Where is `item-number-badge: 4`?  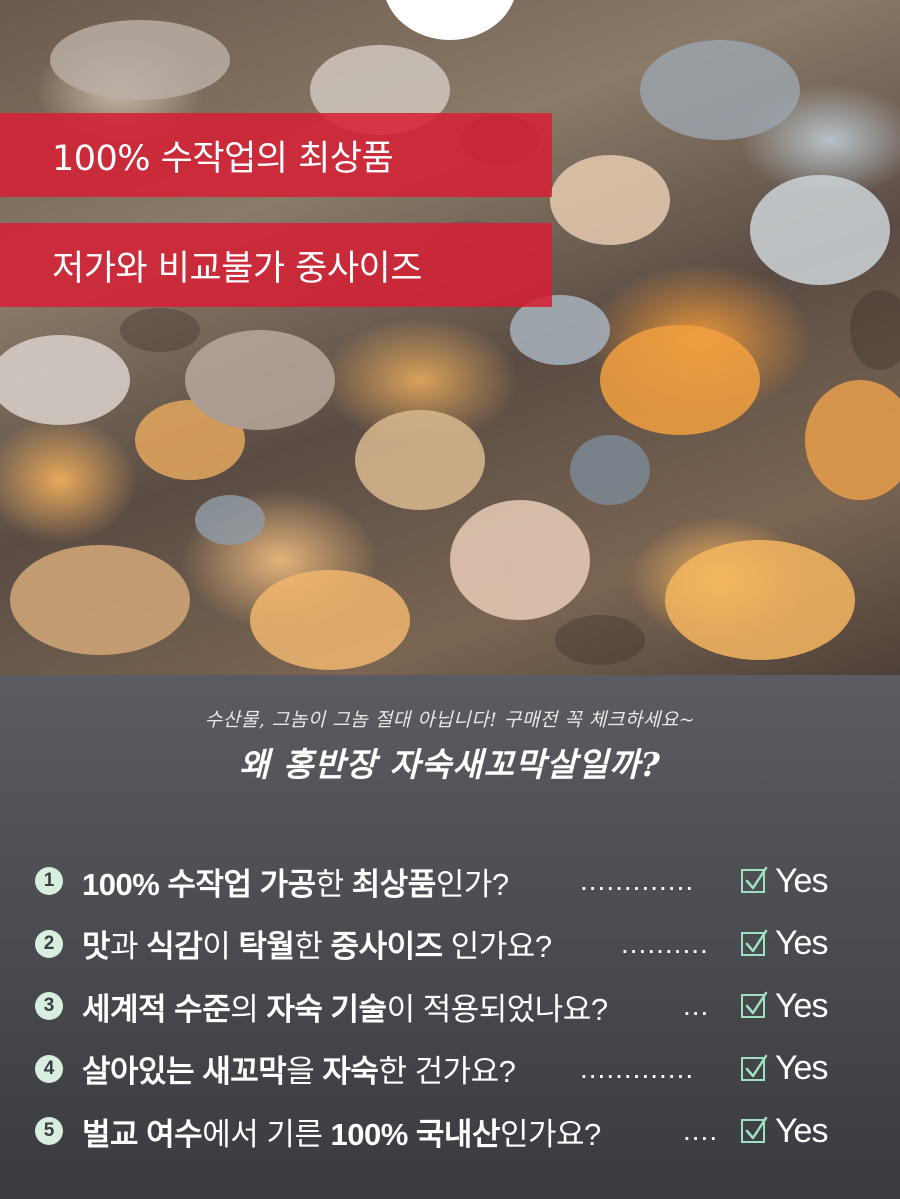
item-number-badge: 4 is located at coordinates (49, 1068).